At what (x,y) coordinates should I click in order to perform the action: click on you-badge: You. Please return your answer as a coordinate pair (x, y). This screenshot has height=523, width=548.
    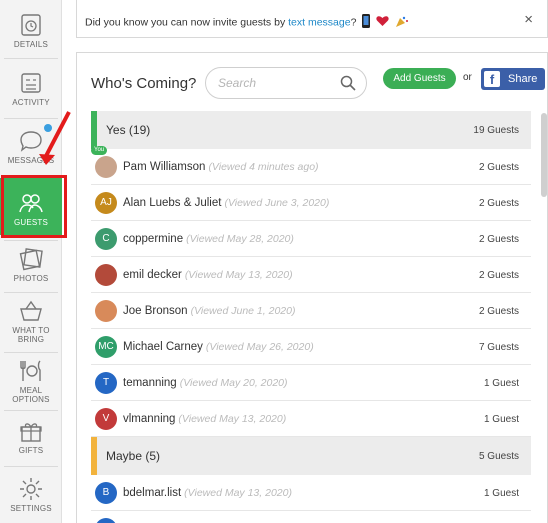
    Looking at the image, I should click on (99, 150).